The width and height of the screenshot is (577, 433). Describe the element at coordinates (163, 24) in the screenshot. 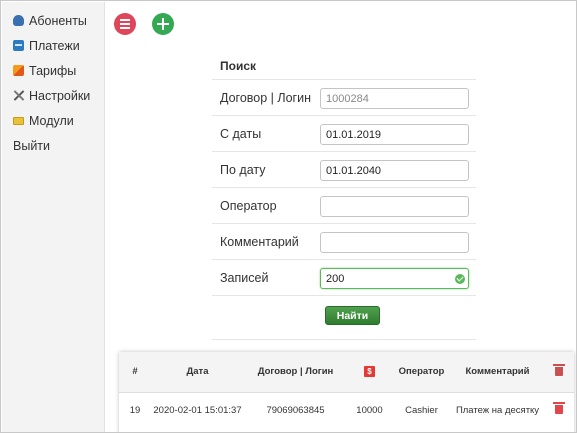

I see `add-button` at that location.